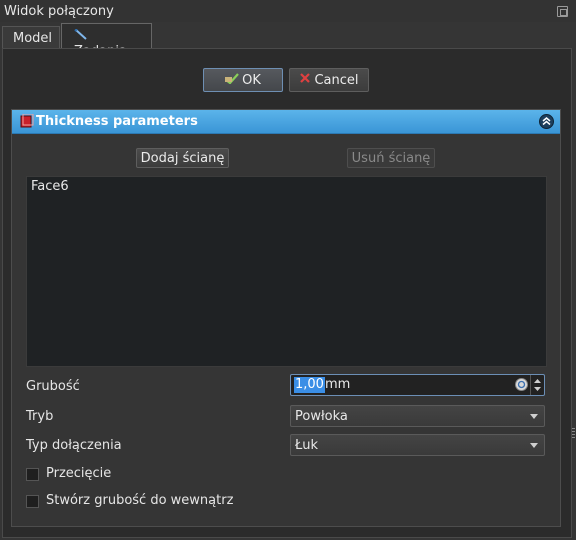 Image resolution: width=576 pixels, height=540 pixels. I want to click on thickness-unit: mm, so click(338, 384).